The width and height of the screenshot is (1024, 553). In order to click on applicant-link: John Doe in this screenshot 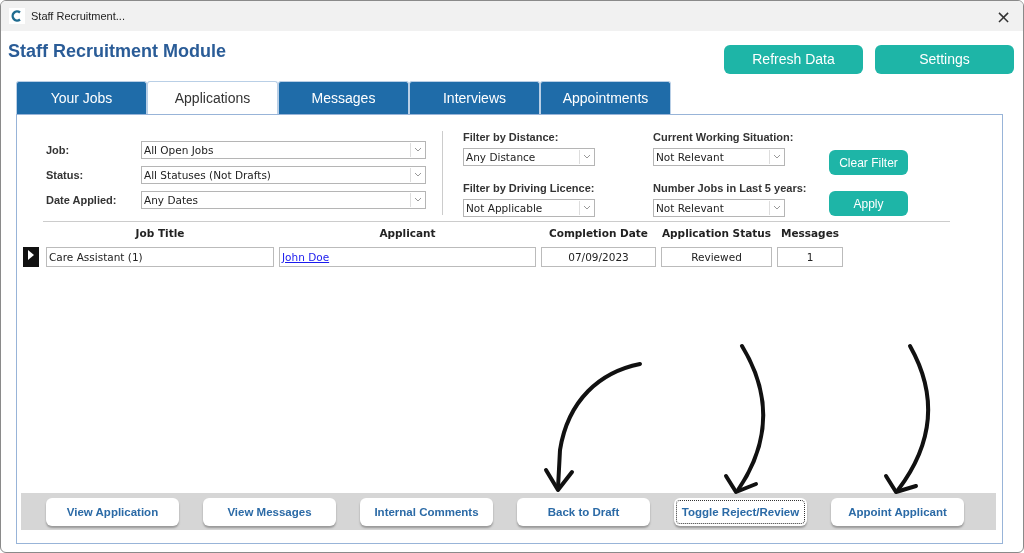, I will do `click(306, 257)`.